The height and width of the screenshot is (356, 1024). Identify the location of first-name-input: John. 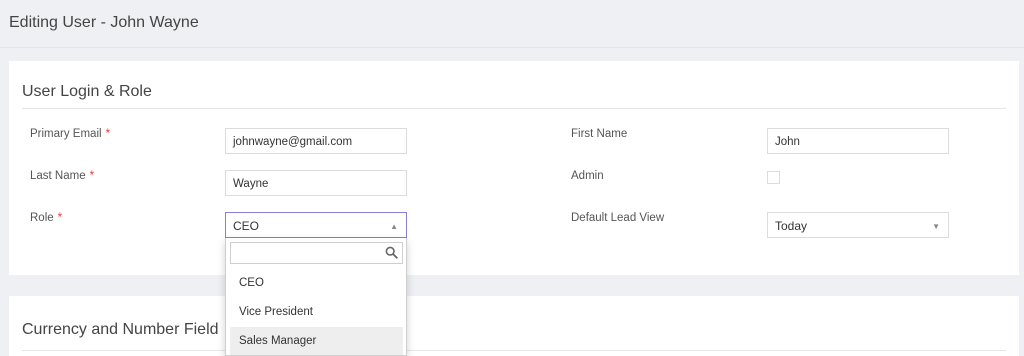
(858, 141).